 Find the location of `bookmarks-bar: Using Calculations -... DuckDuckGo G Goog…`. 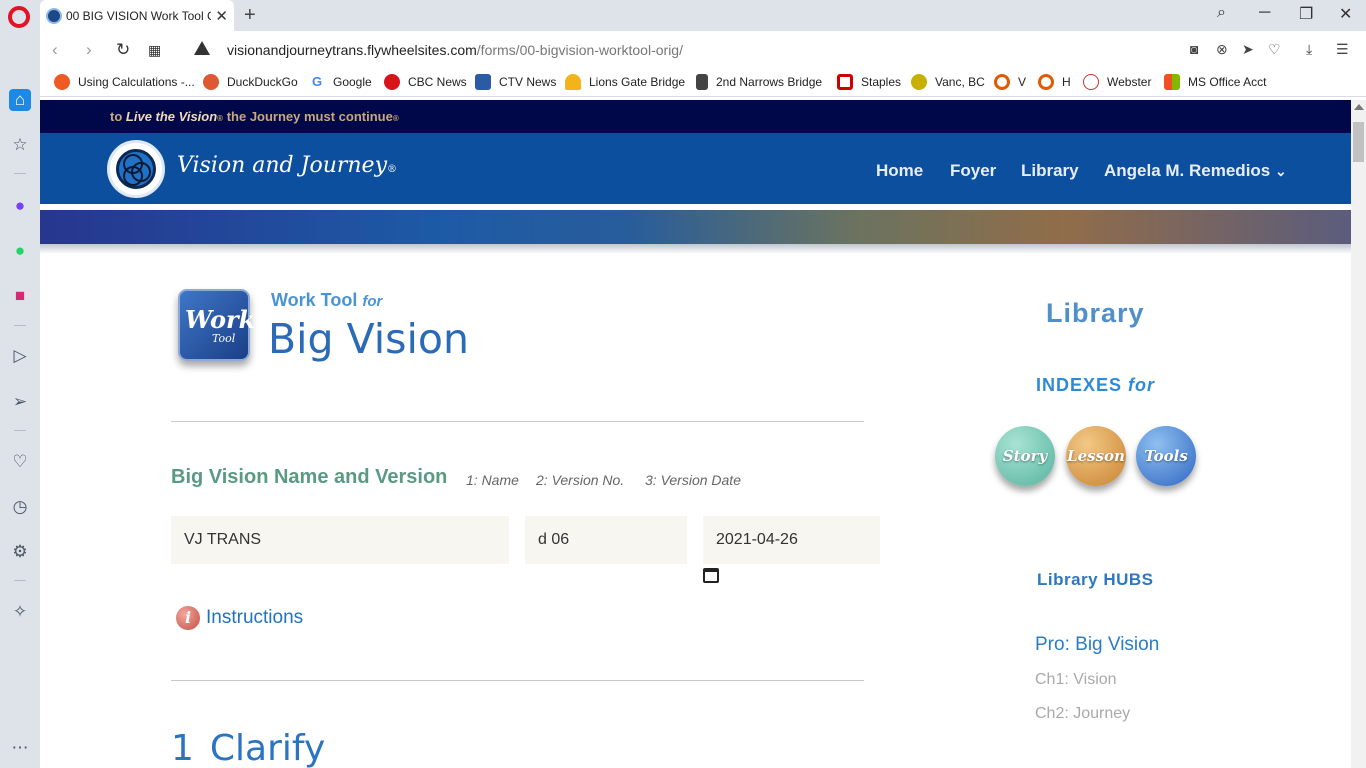

bookmarks-bar: Using Calculations -... DuckDuckGo G Goog… is located at coordinates (703, 83).